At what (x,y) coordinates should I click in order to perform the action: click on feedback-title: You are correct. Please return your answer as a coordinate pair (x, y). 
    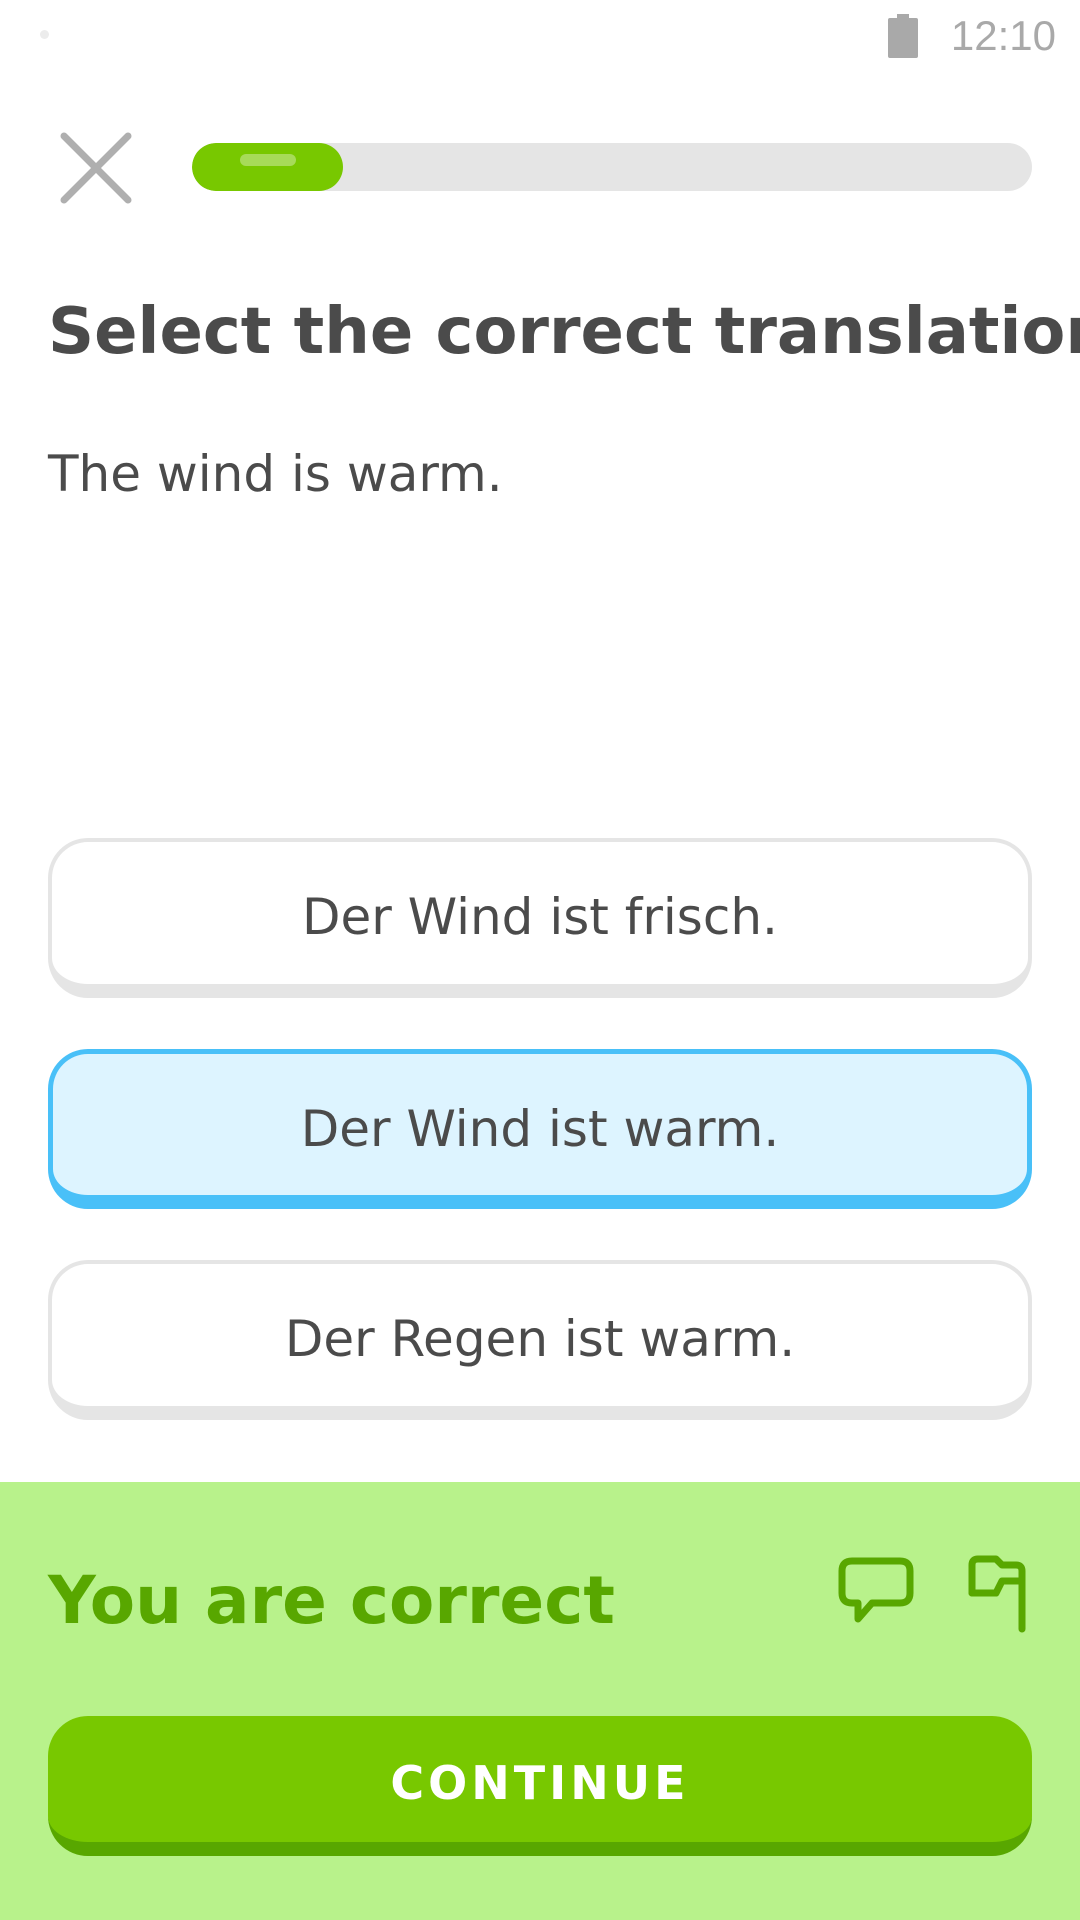
    Looking at the image, I should click on (331, 1600).